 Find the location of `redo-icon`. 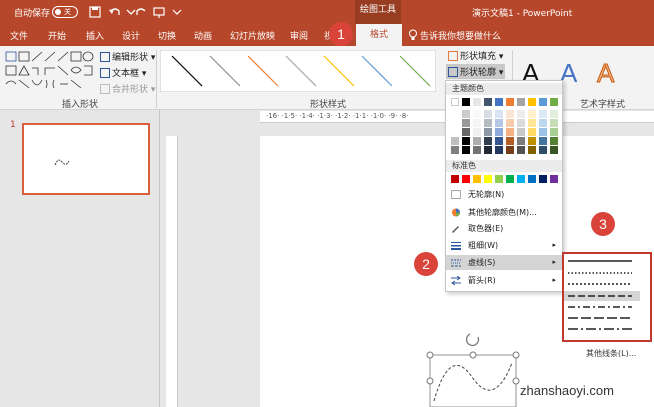

redo-icon is located at coordinates (141, 12).